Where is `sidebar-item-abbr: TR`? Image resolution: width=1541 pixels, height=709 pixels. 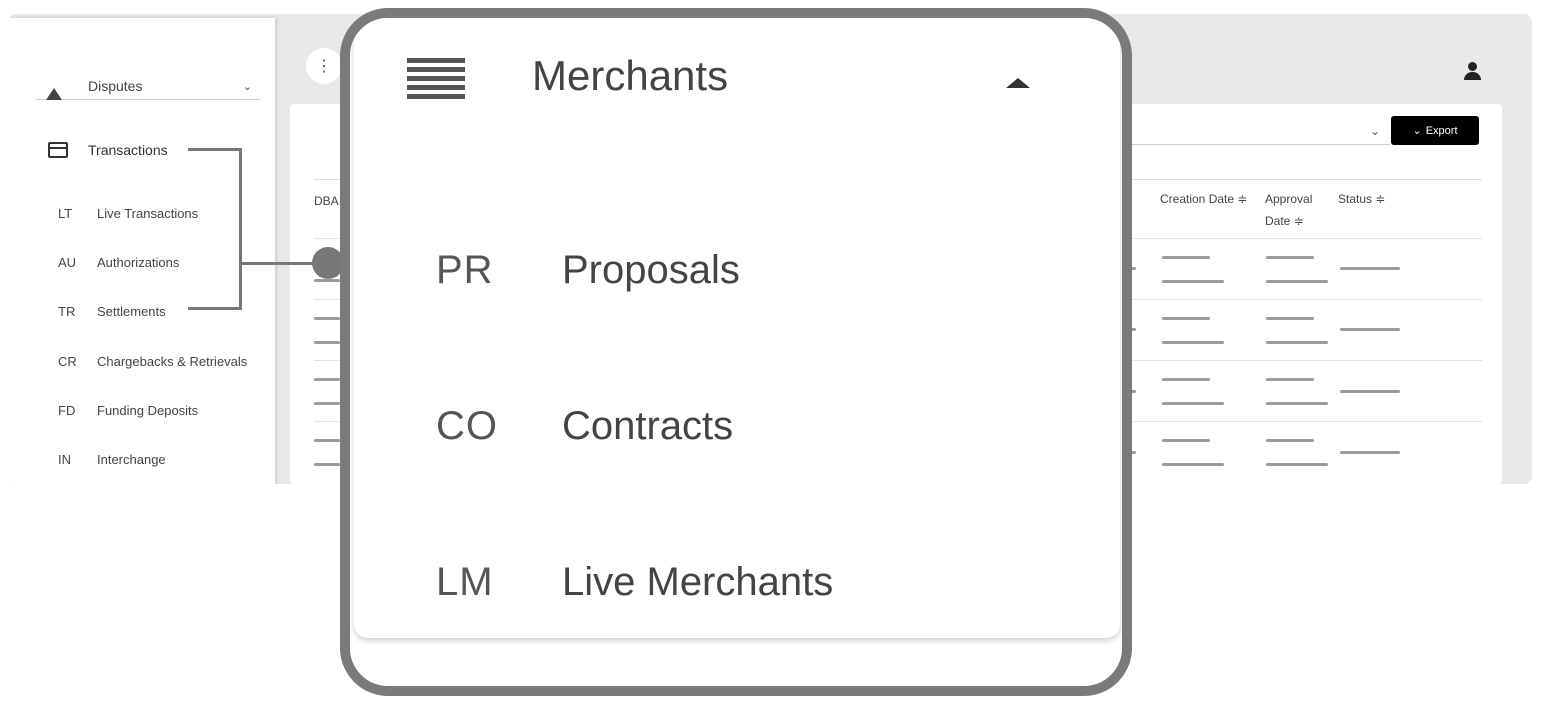
sidebar-item-abbr: TR is located at coordinates (67, 311).